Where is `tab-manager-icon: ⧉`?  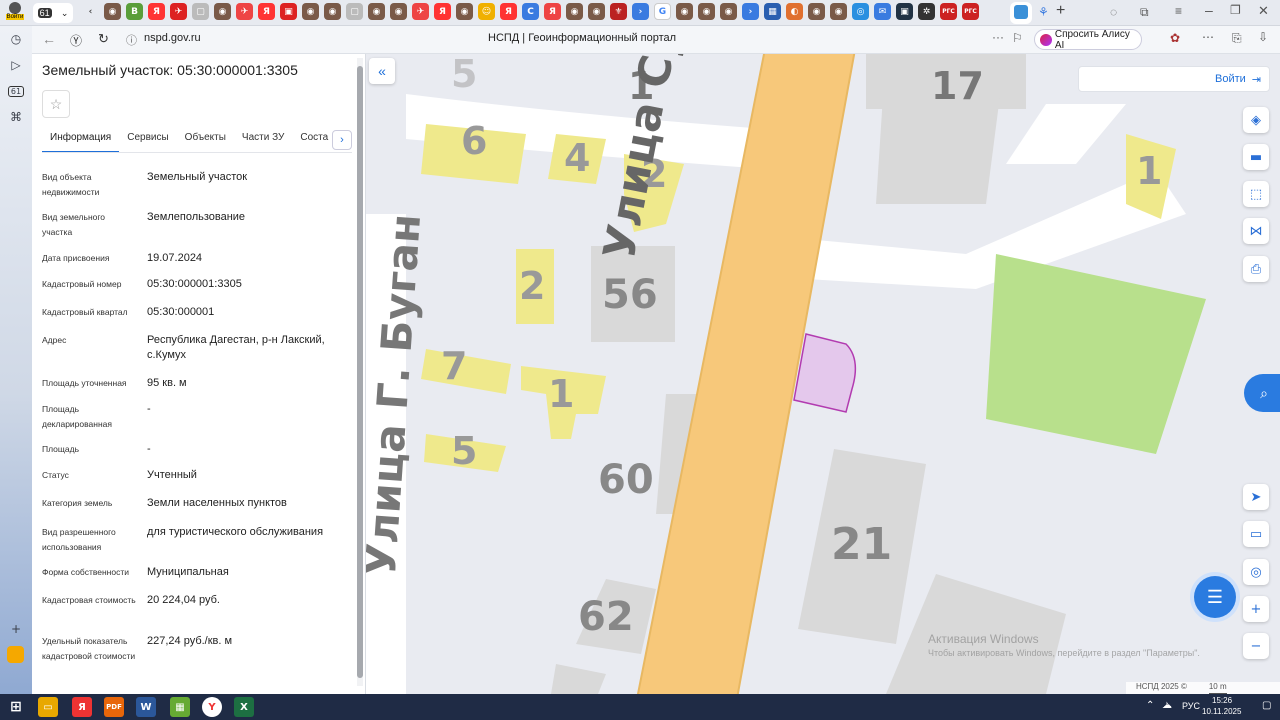
tab-manager-icon: ⧉ is located at coordinates (1144, 12).